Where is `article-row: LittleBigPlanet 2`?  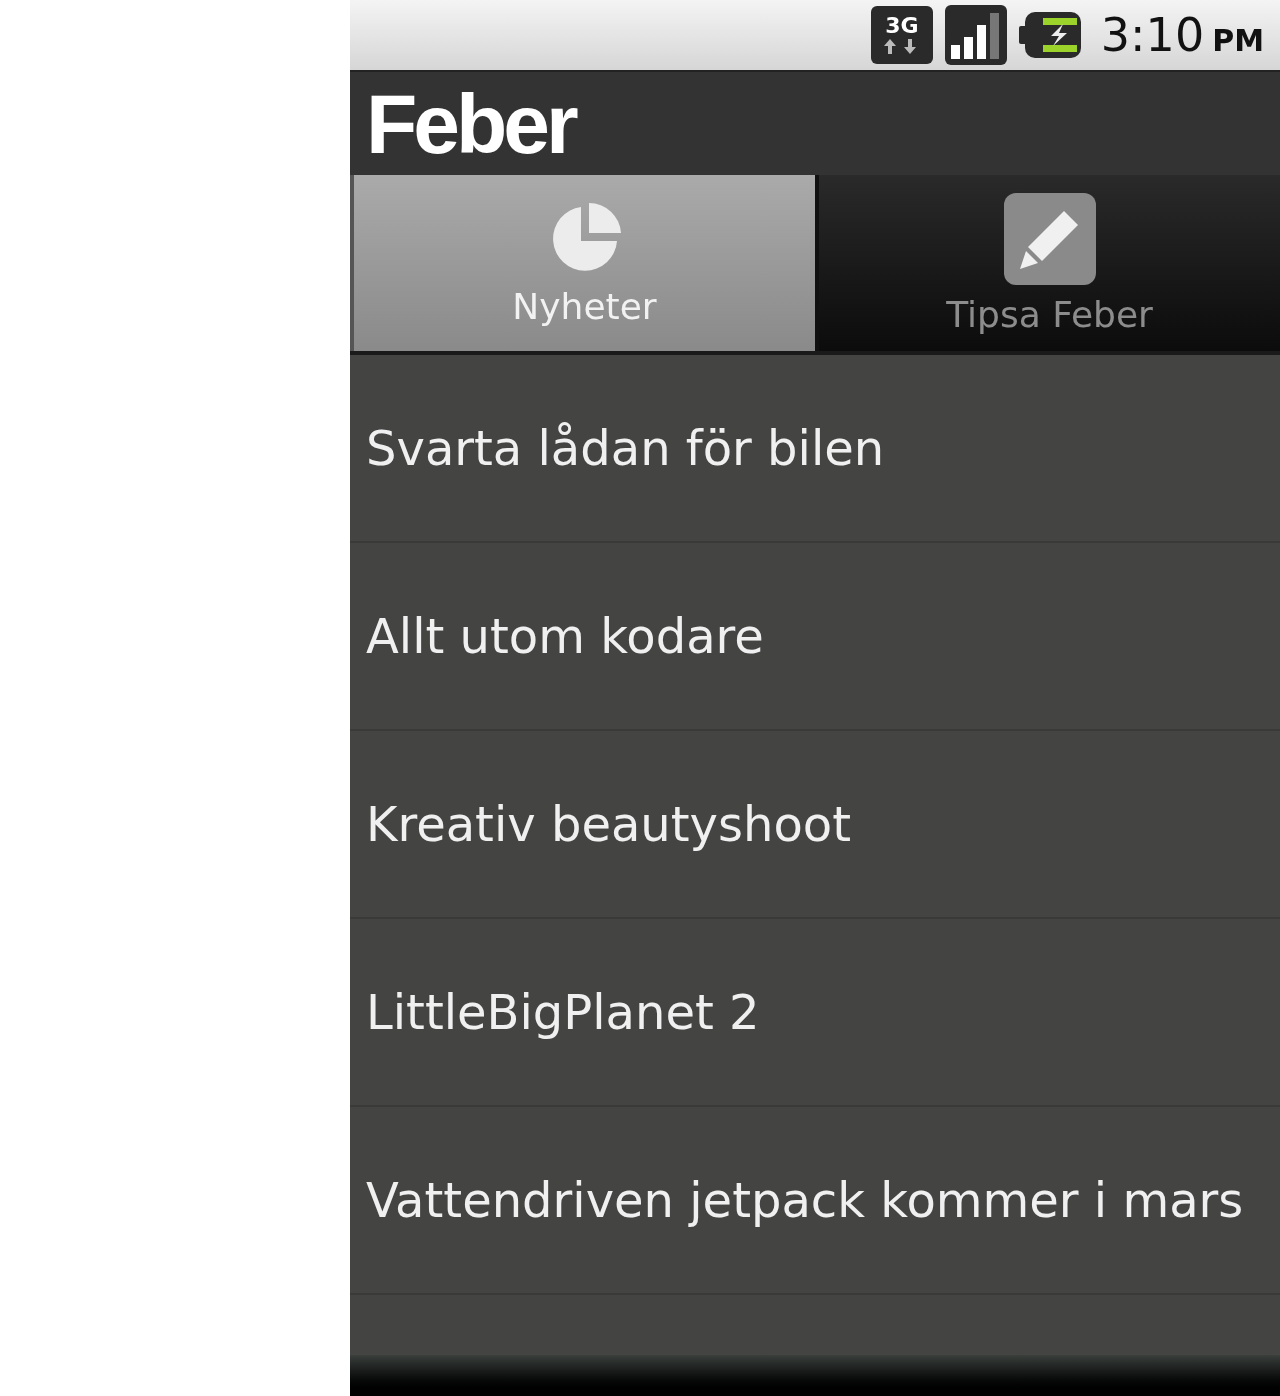 article-row: LittleBigPlanet 2 is located at coordinates (815, 1013).